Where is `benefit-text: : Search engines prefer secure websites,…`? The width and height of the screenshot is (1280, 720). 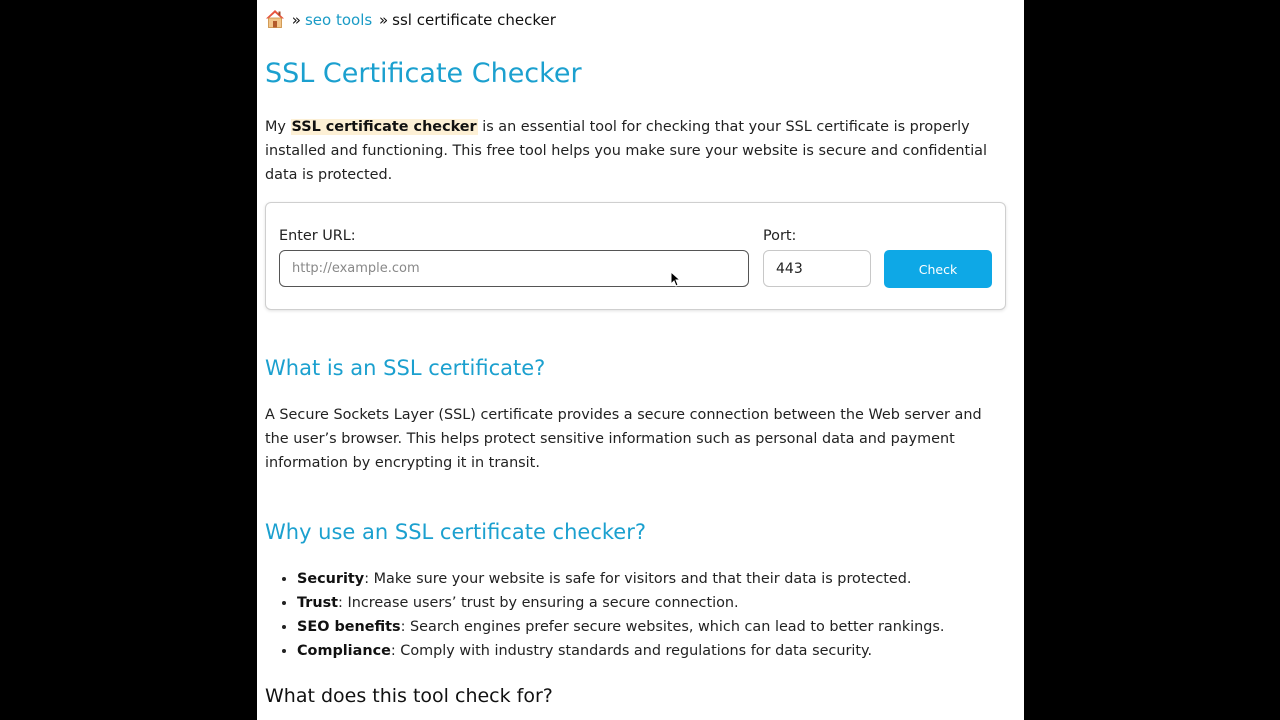
benefit-text: : Search engines prefer secure websites,… is located at coordinates (672, 627).